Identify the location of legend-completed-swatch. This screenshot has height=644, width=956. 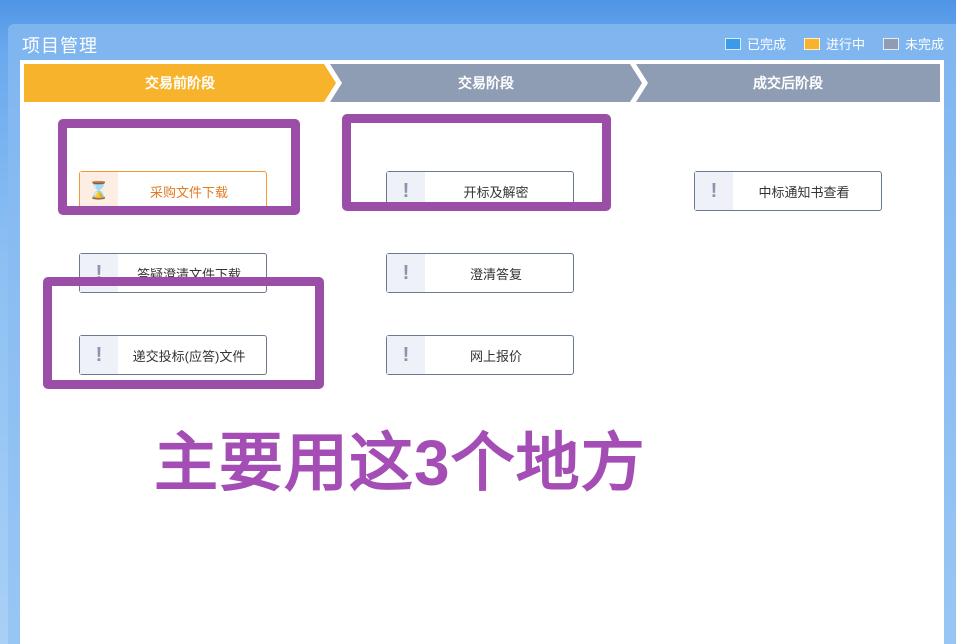
(732, 43).